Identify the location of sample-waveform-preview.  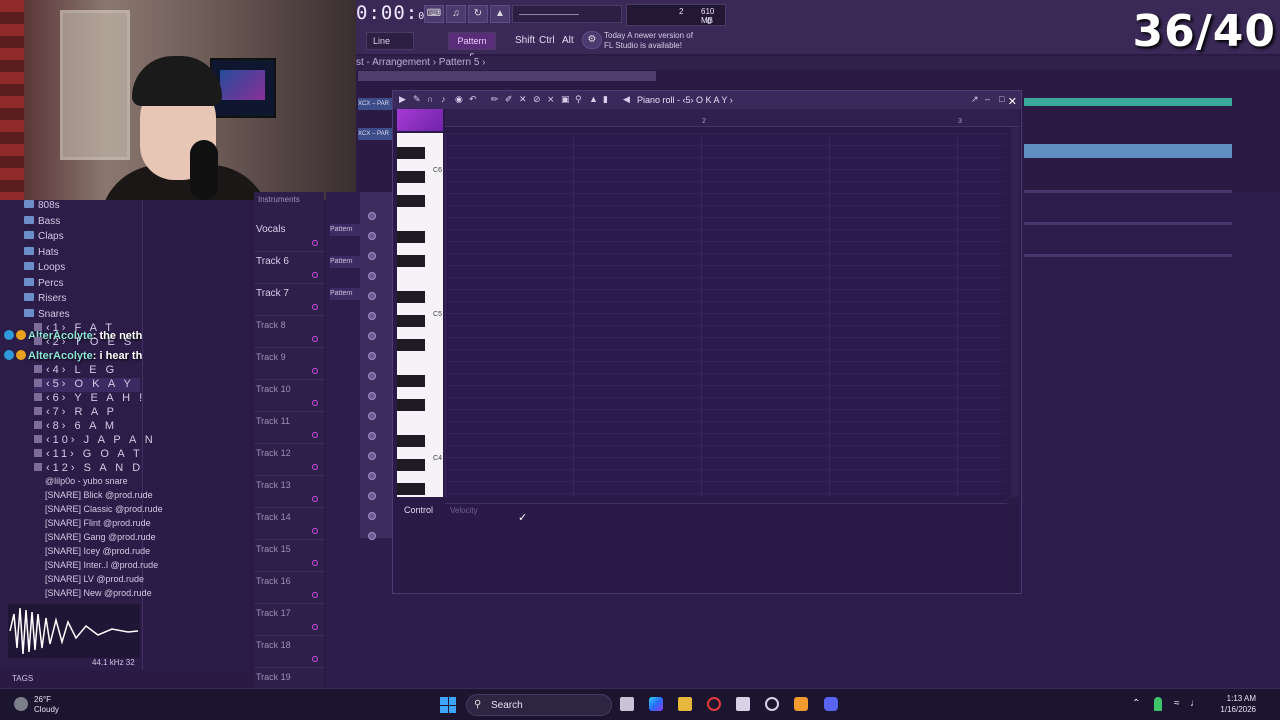
(74, 631).